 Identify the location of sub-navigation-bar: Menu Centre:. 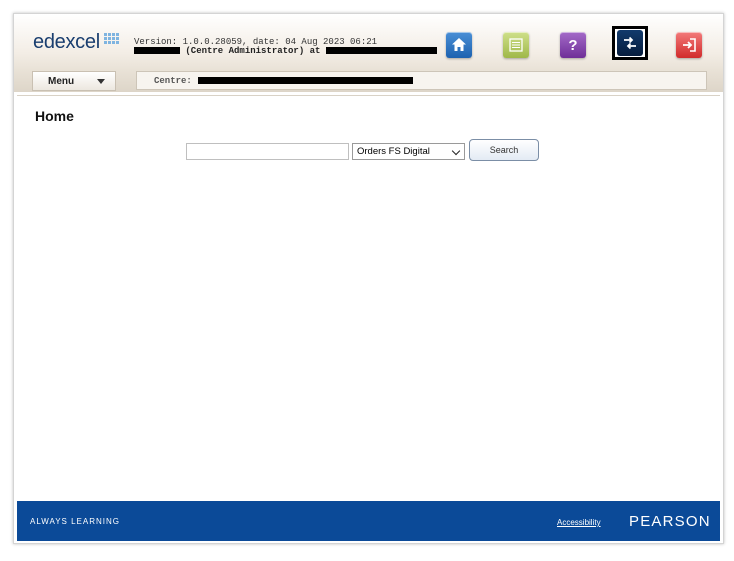
(368, 81).